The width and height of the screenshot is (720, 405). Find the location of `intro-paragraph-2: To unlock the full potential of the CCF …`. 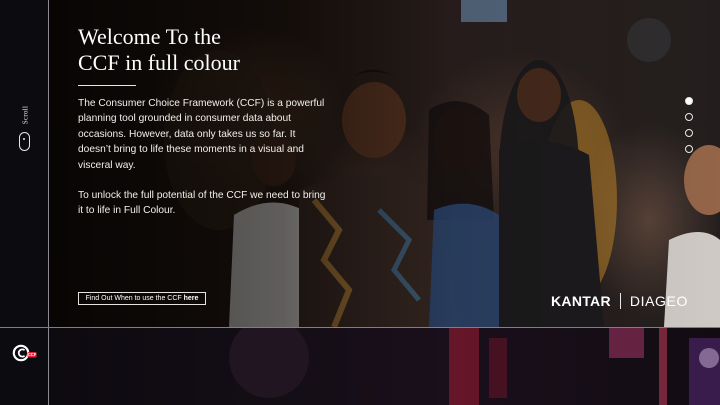

intro-paragraph-2: To unlock the full potential of the CCF … is located at coordinates (202, 203).